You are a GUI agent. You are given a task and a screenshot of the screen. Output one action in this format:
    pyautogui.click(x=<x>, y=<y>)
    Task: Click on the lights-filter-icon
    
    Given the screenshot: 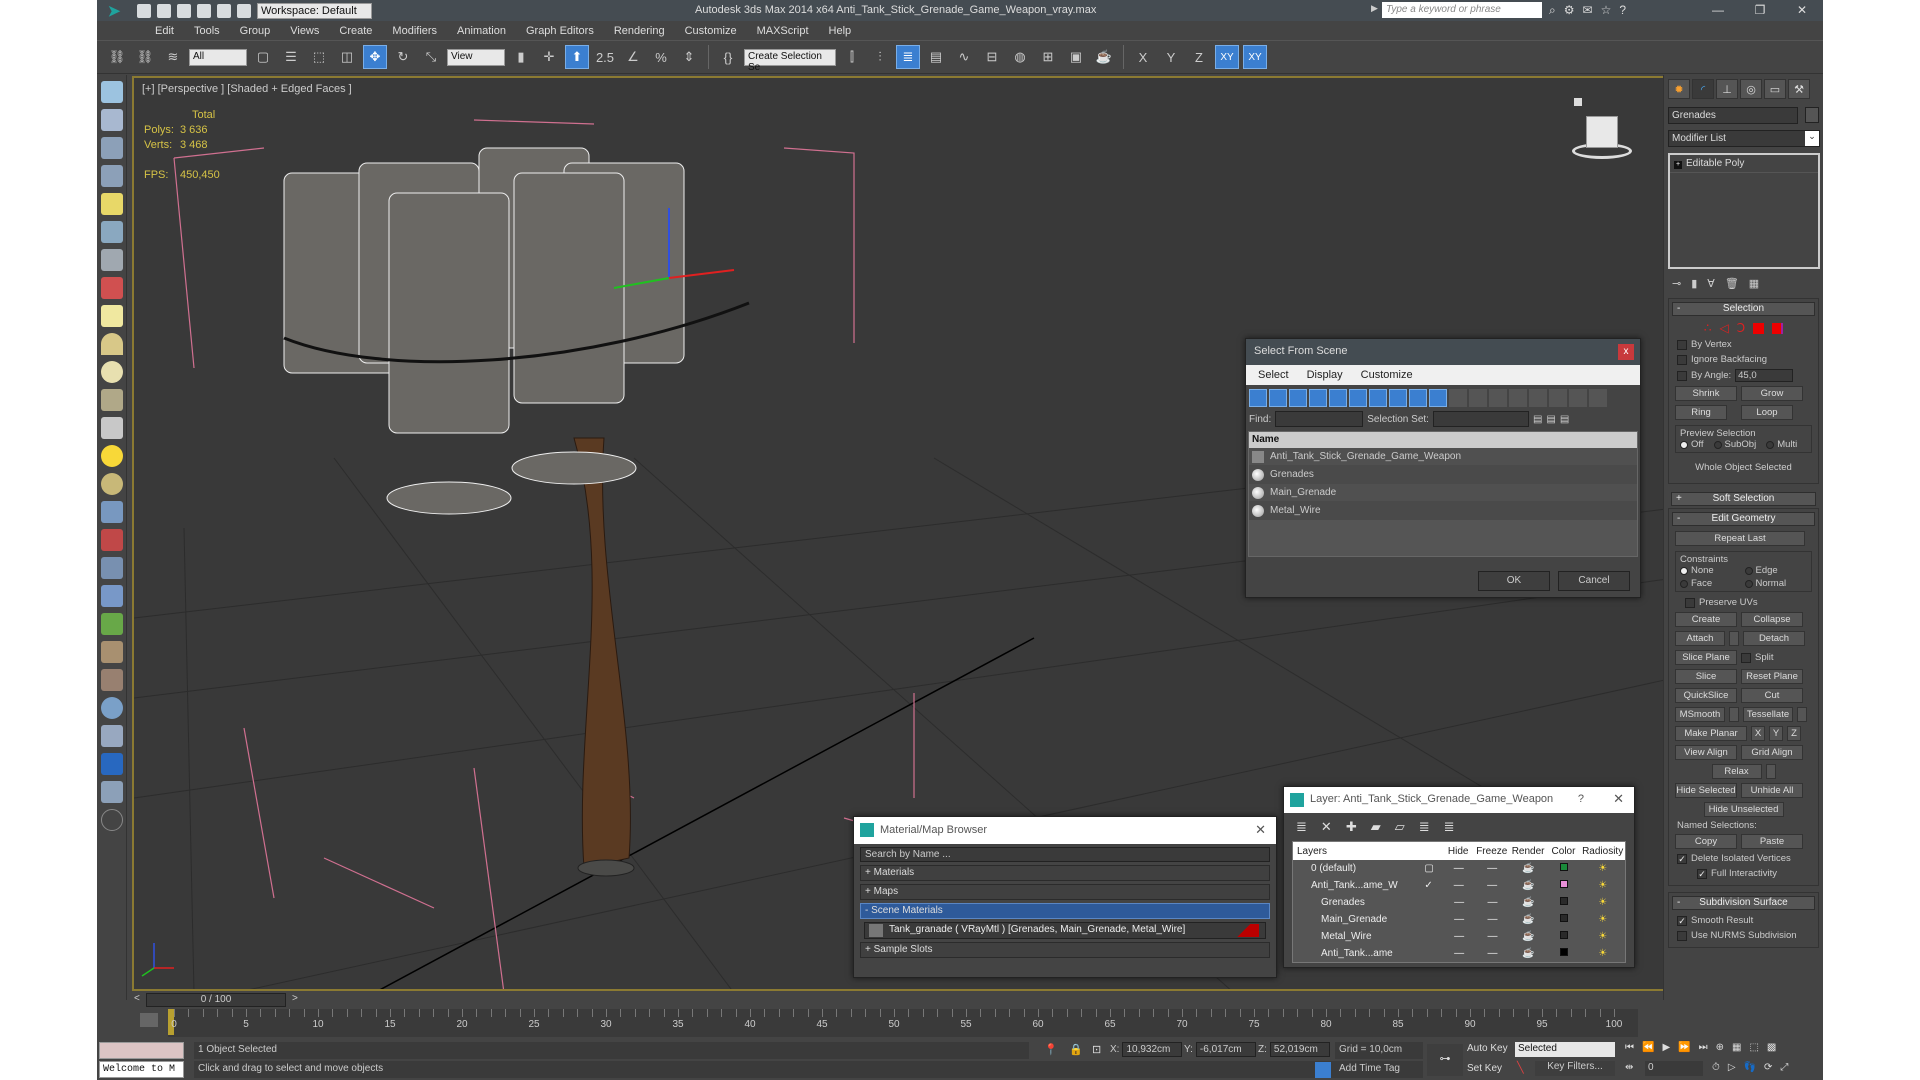 What is the action you would take?
    pyautogui.click(x=1298, y=398)
    